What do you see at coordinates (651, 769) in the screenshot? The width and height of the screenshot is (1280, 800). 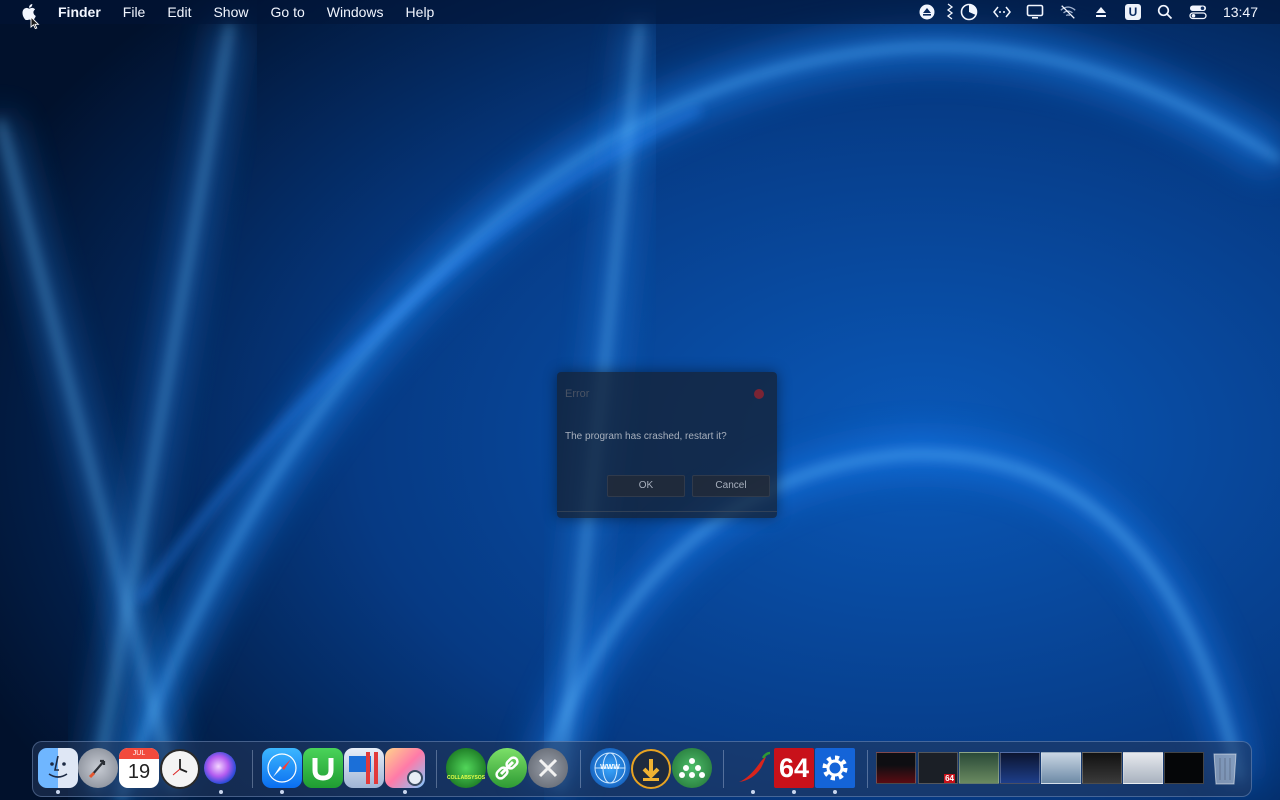 I see `download-icon` at bounding box center [651, 769].